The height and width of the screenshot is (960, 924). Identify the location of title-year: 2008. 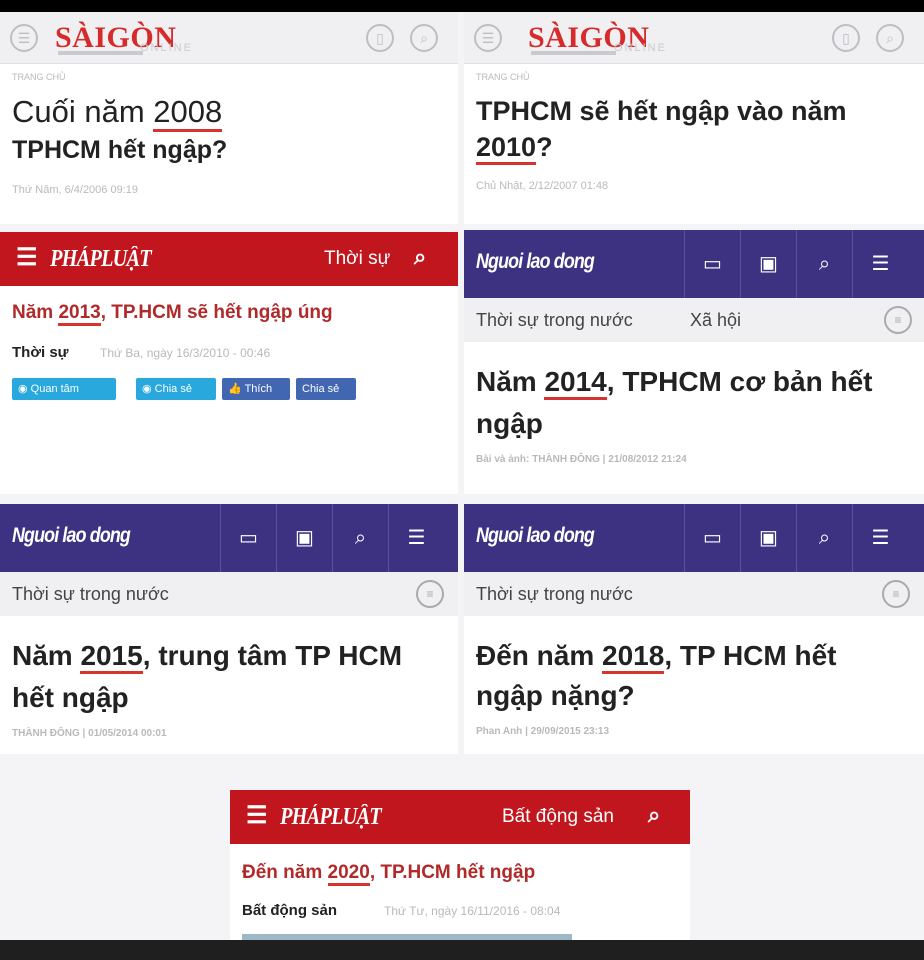
(188, 113).